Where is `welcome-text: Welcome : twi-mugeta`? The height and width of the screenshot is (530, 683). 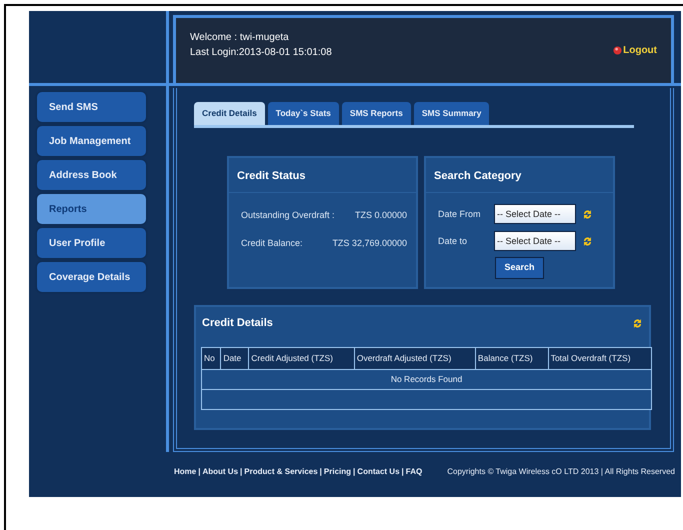
welcome-text: Welcome : twi-mugeta is located at coordinates (240, 38).